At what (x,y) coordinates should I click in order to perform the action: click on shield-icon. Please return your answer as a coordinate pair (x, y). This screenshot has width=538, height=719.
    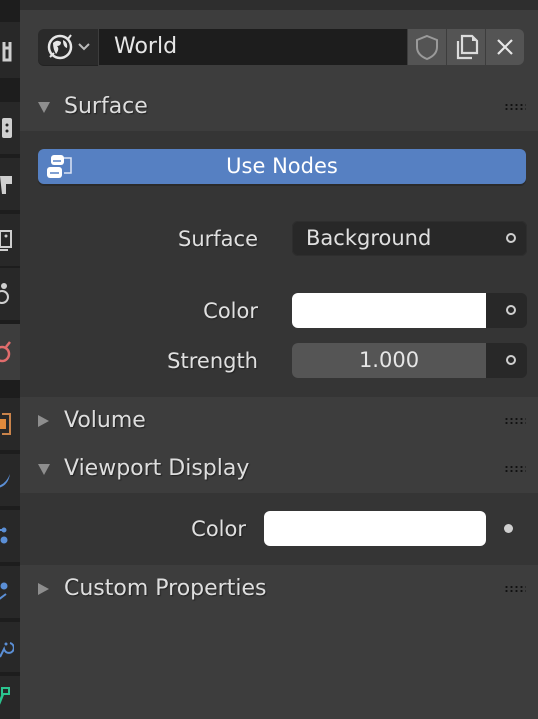
    Looking at the image, I should click on (427, 47).